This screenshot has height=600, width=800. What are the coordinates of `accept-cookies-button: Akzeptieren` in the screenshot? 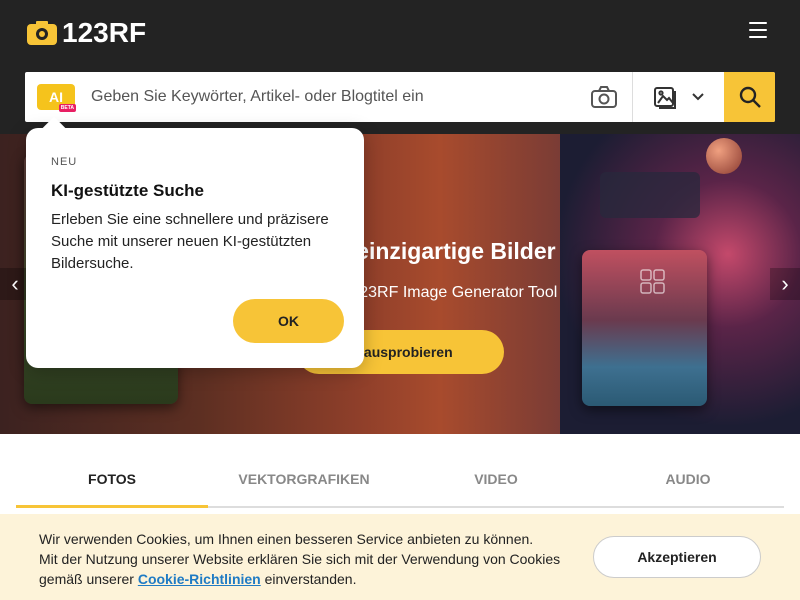 It's located at (677, 557).